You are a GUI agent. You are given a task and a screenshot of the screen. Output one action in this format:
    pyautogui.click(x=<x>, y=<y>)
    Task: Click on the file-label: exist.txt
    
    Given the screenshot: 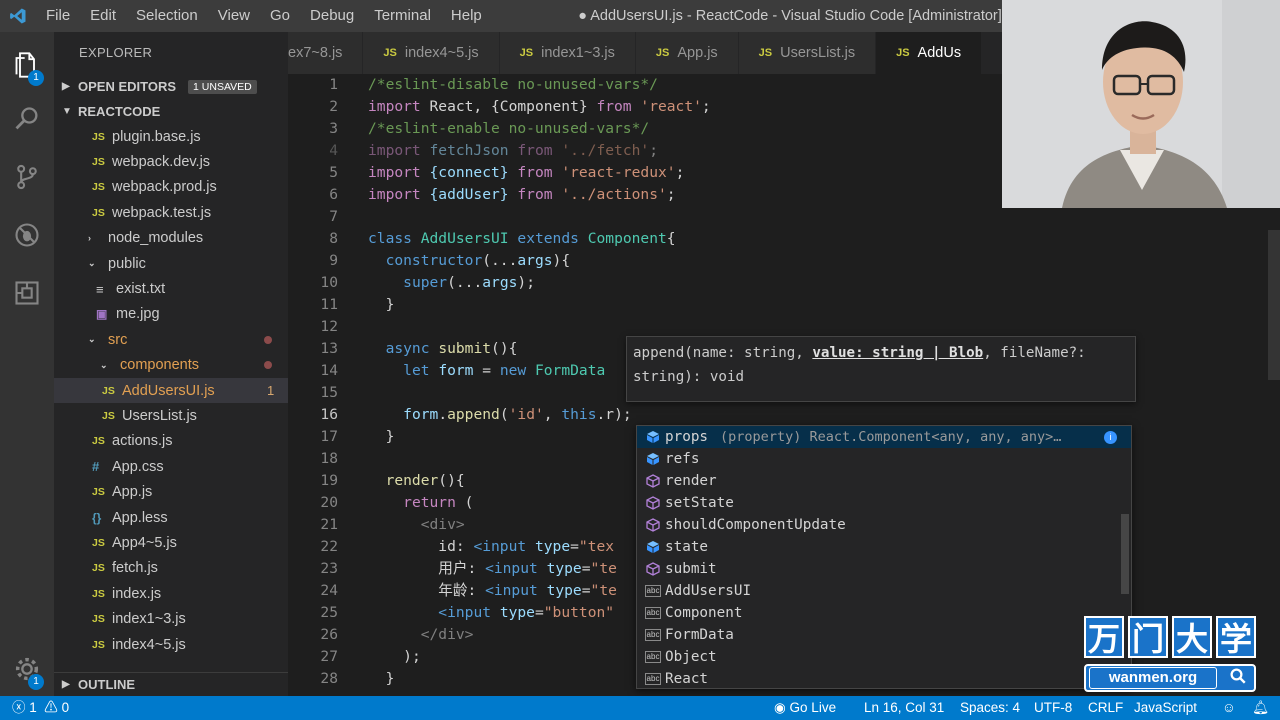 What is the action you would take?
    pyautogui.click(x=141, y=289)
    